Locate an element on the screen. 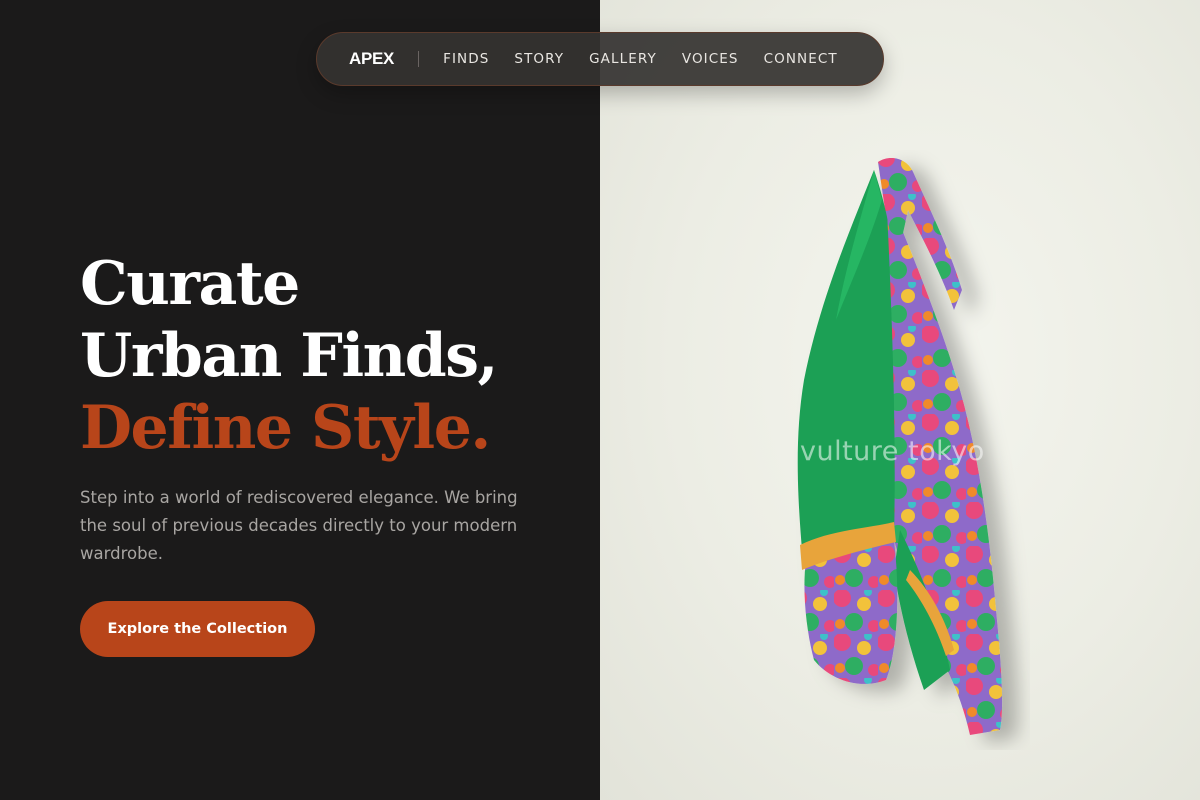 The image size is (1200, 800). hero-title-accent: Define Style. is located at coordinates (285, 428).